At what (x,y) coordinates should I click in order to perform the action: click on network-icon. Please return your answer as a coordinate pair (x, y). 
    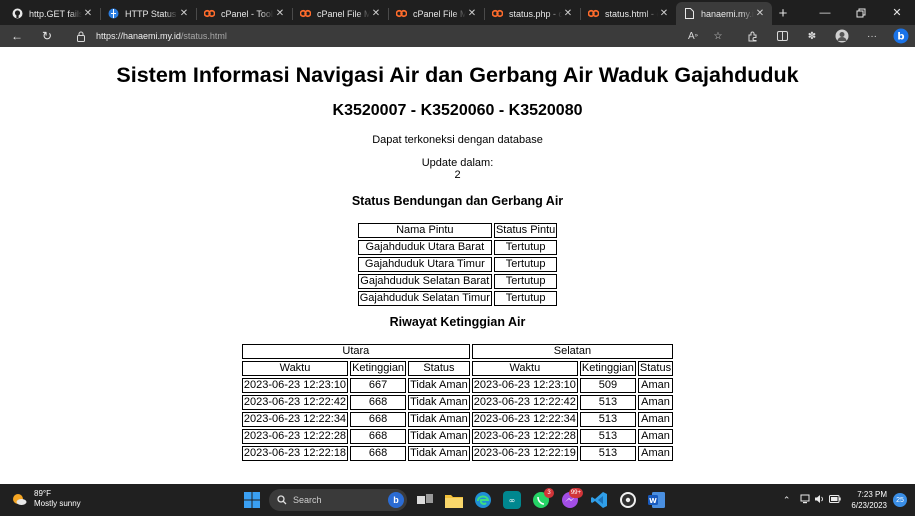
    Looking at the image, I should click on (805, 500).